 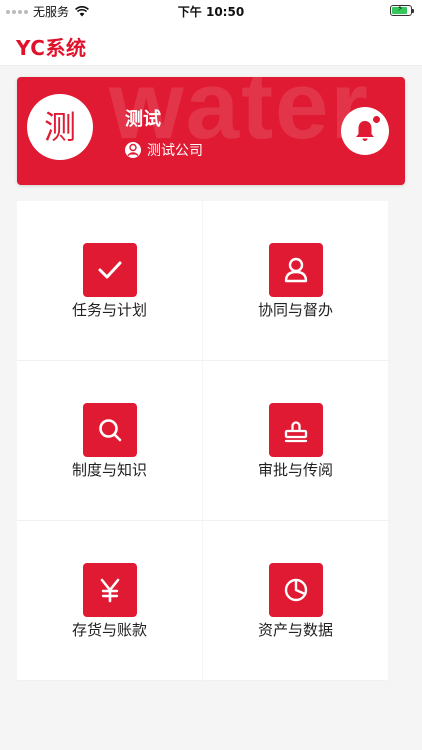 I want to click on app-header: YC系统, so click(x=211, y=44).